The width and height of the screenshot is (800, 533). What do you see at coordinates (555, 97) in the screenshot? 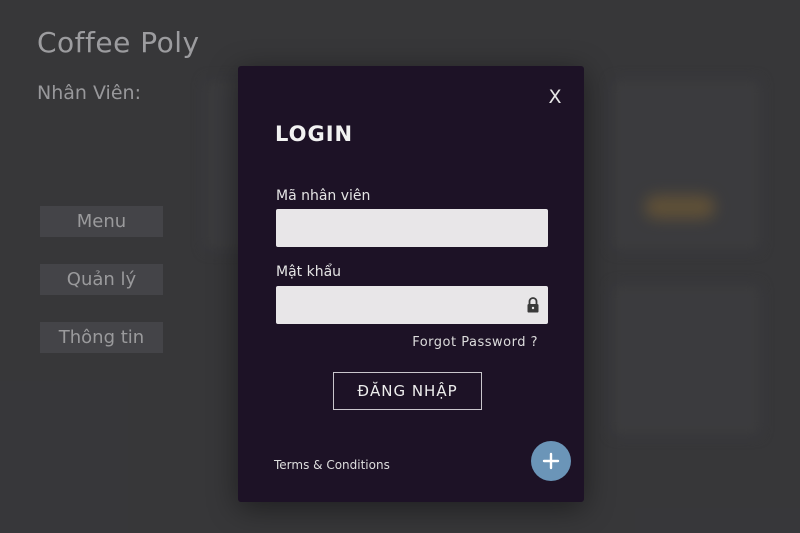
I see `close-button: X` at bounding box center [555, 97].